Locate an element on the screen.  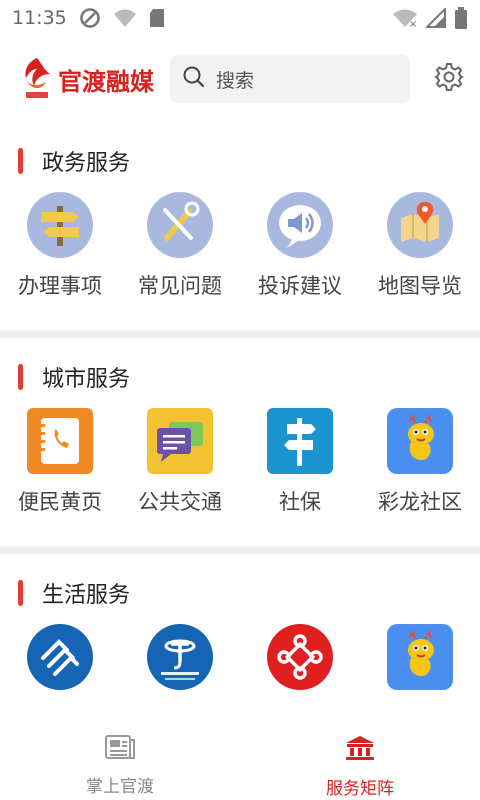
nav-item-services: 服务矩阵 is located at coordinates (360, 763).